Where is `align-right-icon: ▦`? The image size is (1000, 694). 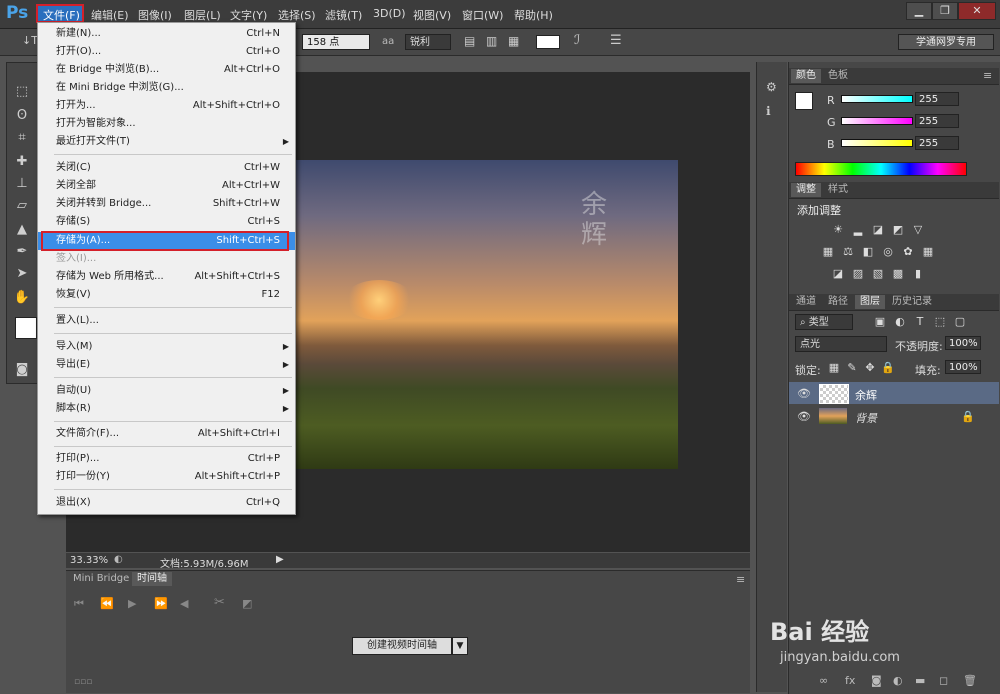 align-right-icon: ▦ is located at coordinates (513, 41).